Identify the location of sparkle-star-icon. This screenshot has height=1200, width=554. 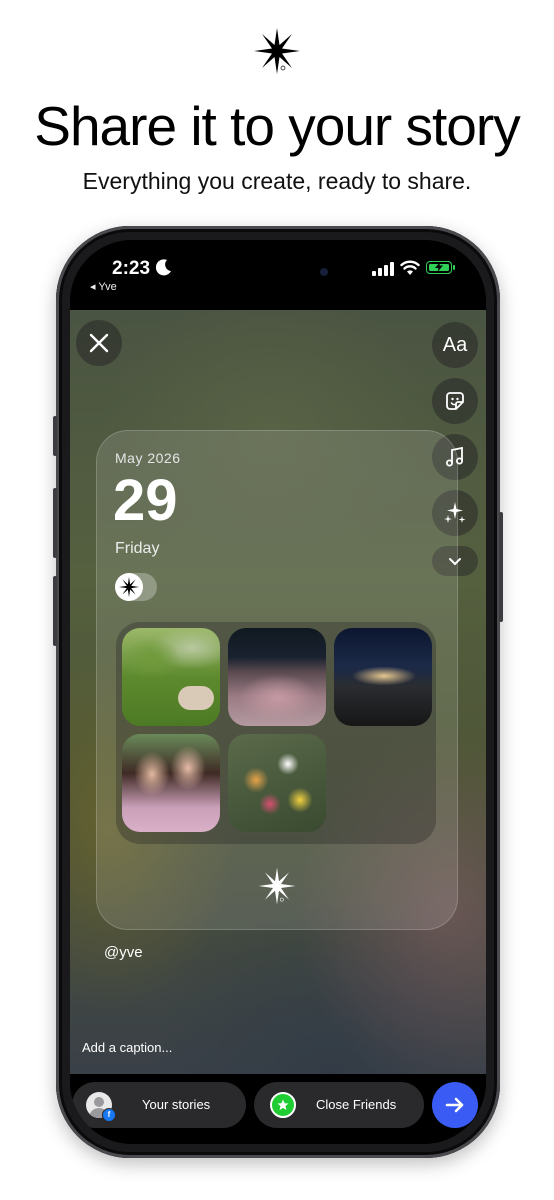
(129, 587).